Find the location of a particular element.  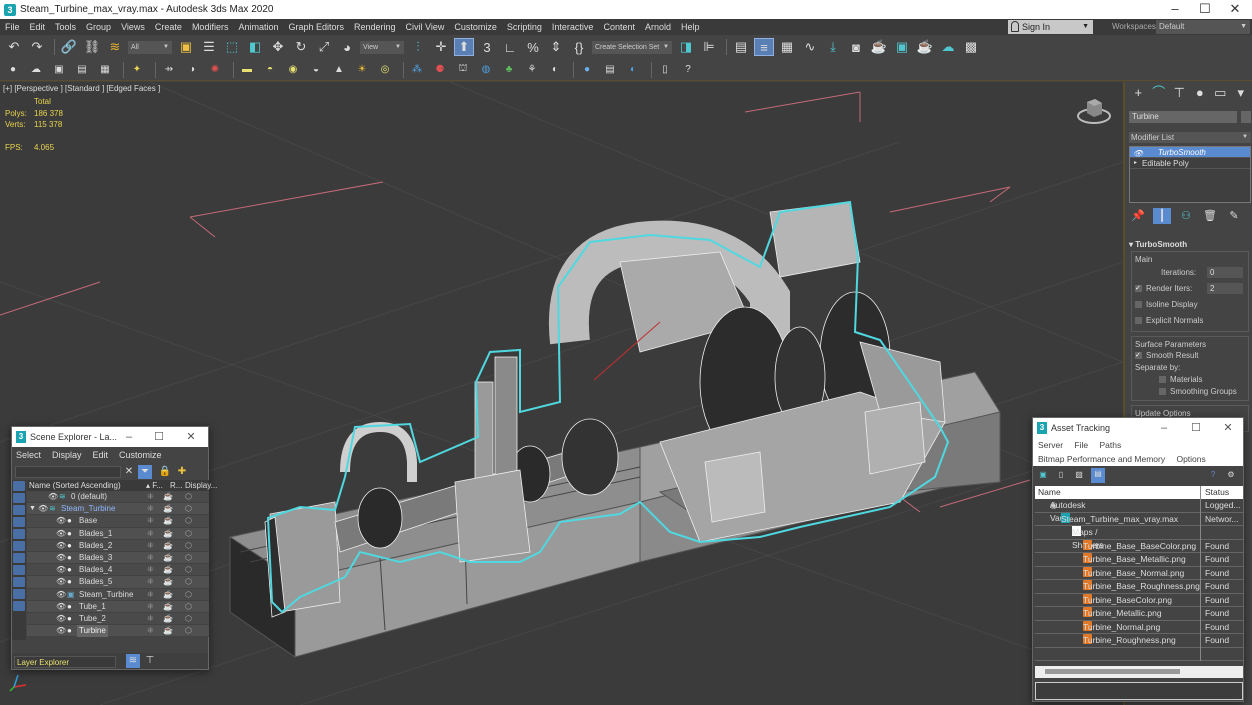

scene-tree-row: 👁 ● Blades_4 ⁜ ☕ ⬡ is located at coordinates (118, 570).